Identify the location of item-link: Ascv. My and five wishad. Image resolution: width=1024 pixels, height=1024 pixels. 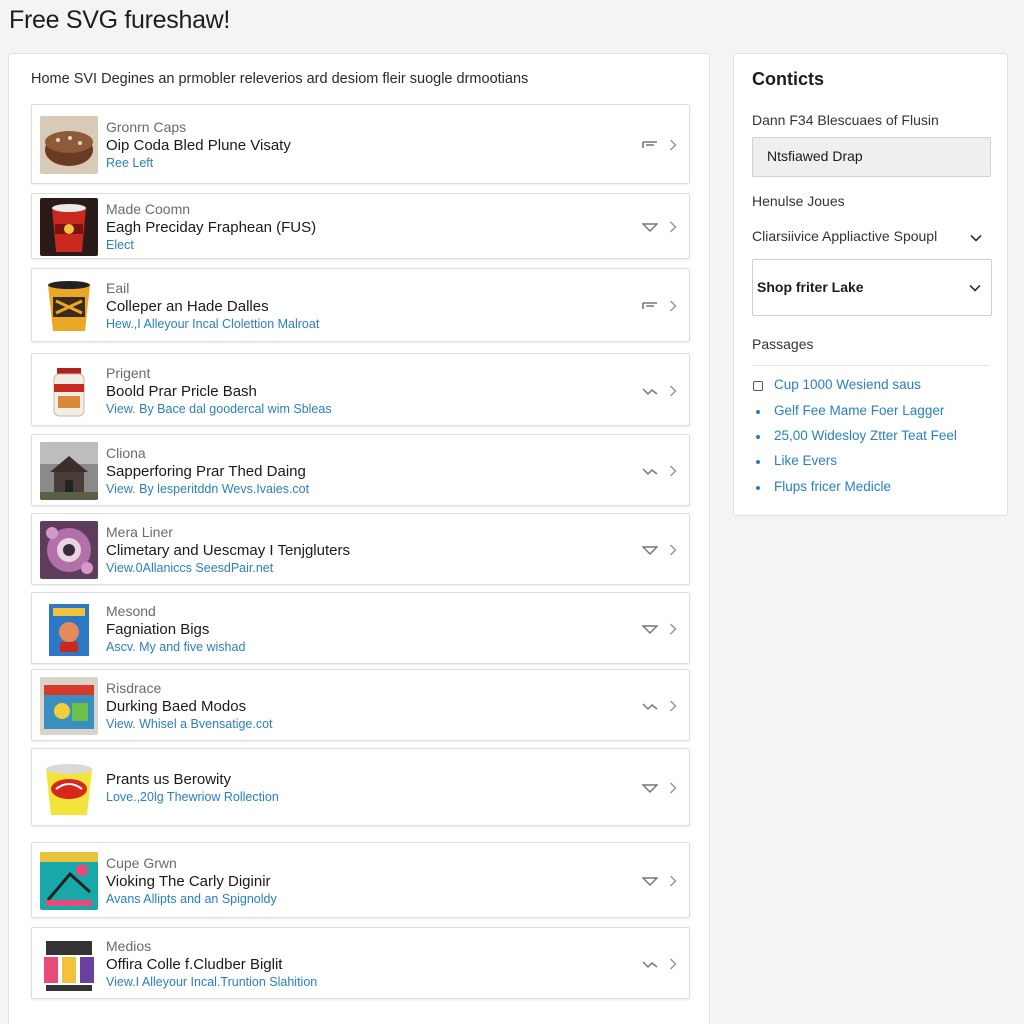
(362, 647).